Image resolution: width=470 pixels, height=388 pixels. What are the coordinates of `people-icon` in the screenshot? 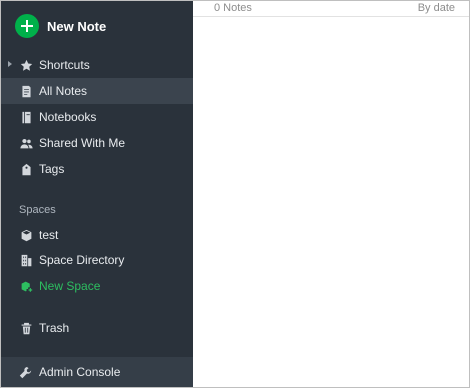 It's located at (26, 143).